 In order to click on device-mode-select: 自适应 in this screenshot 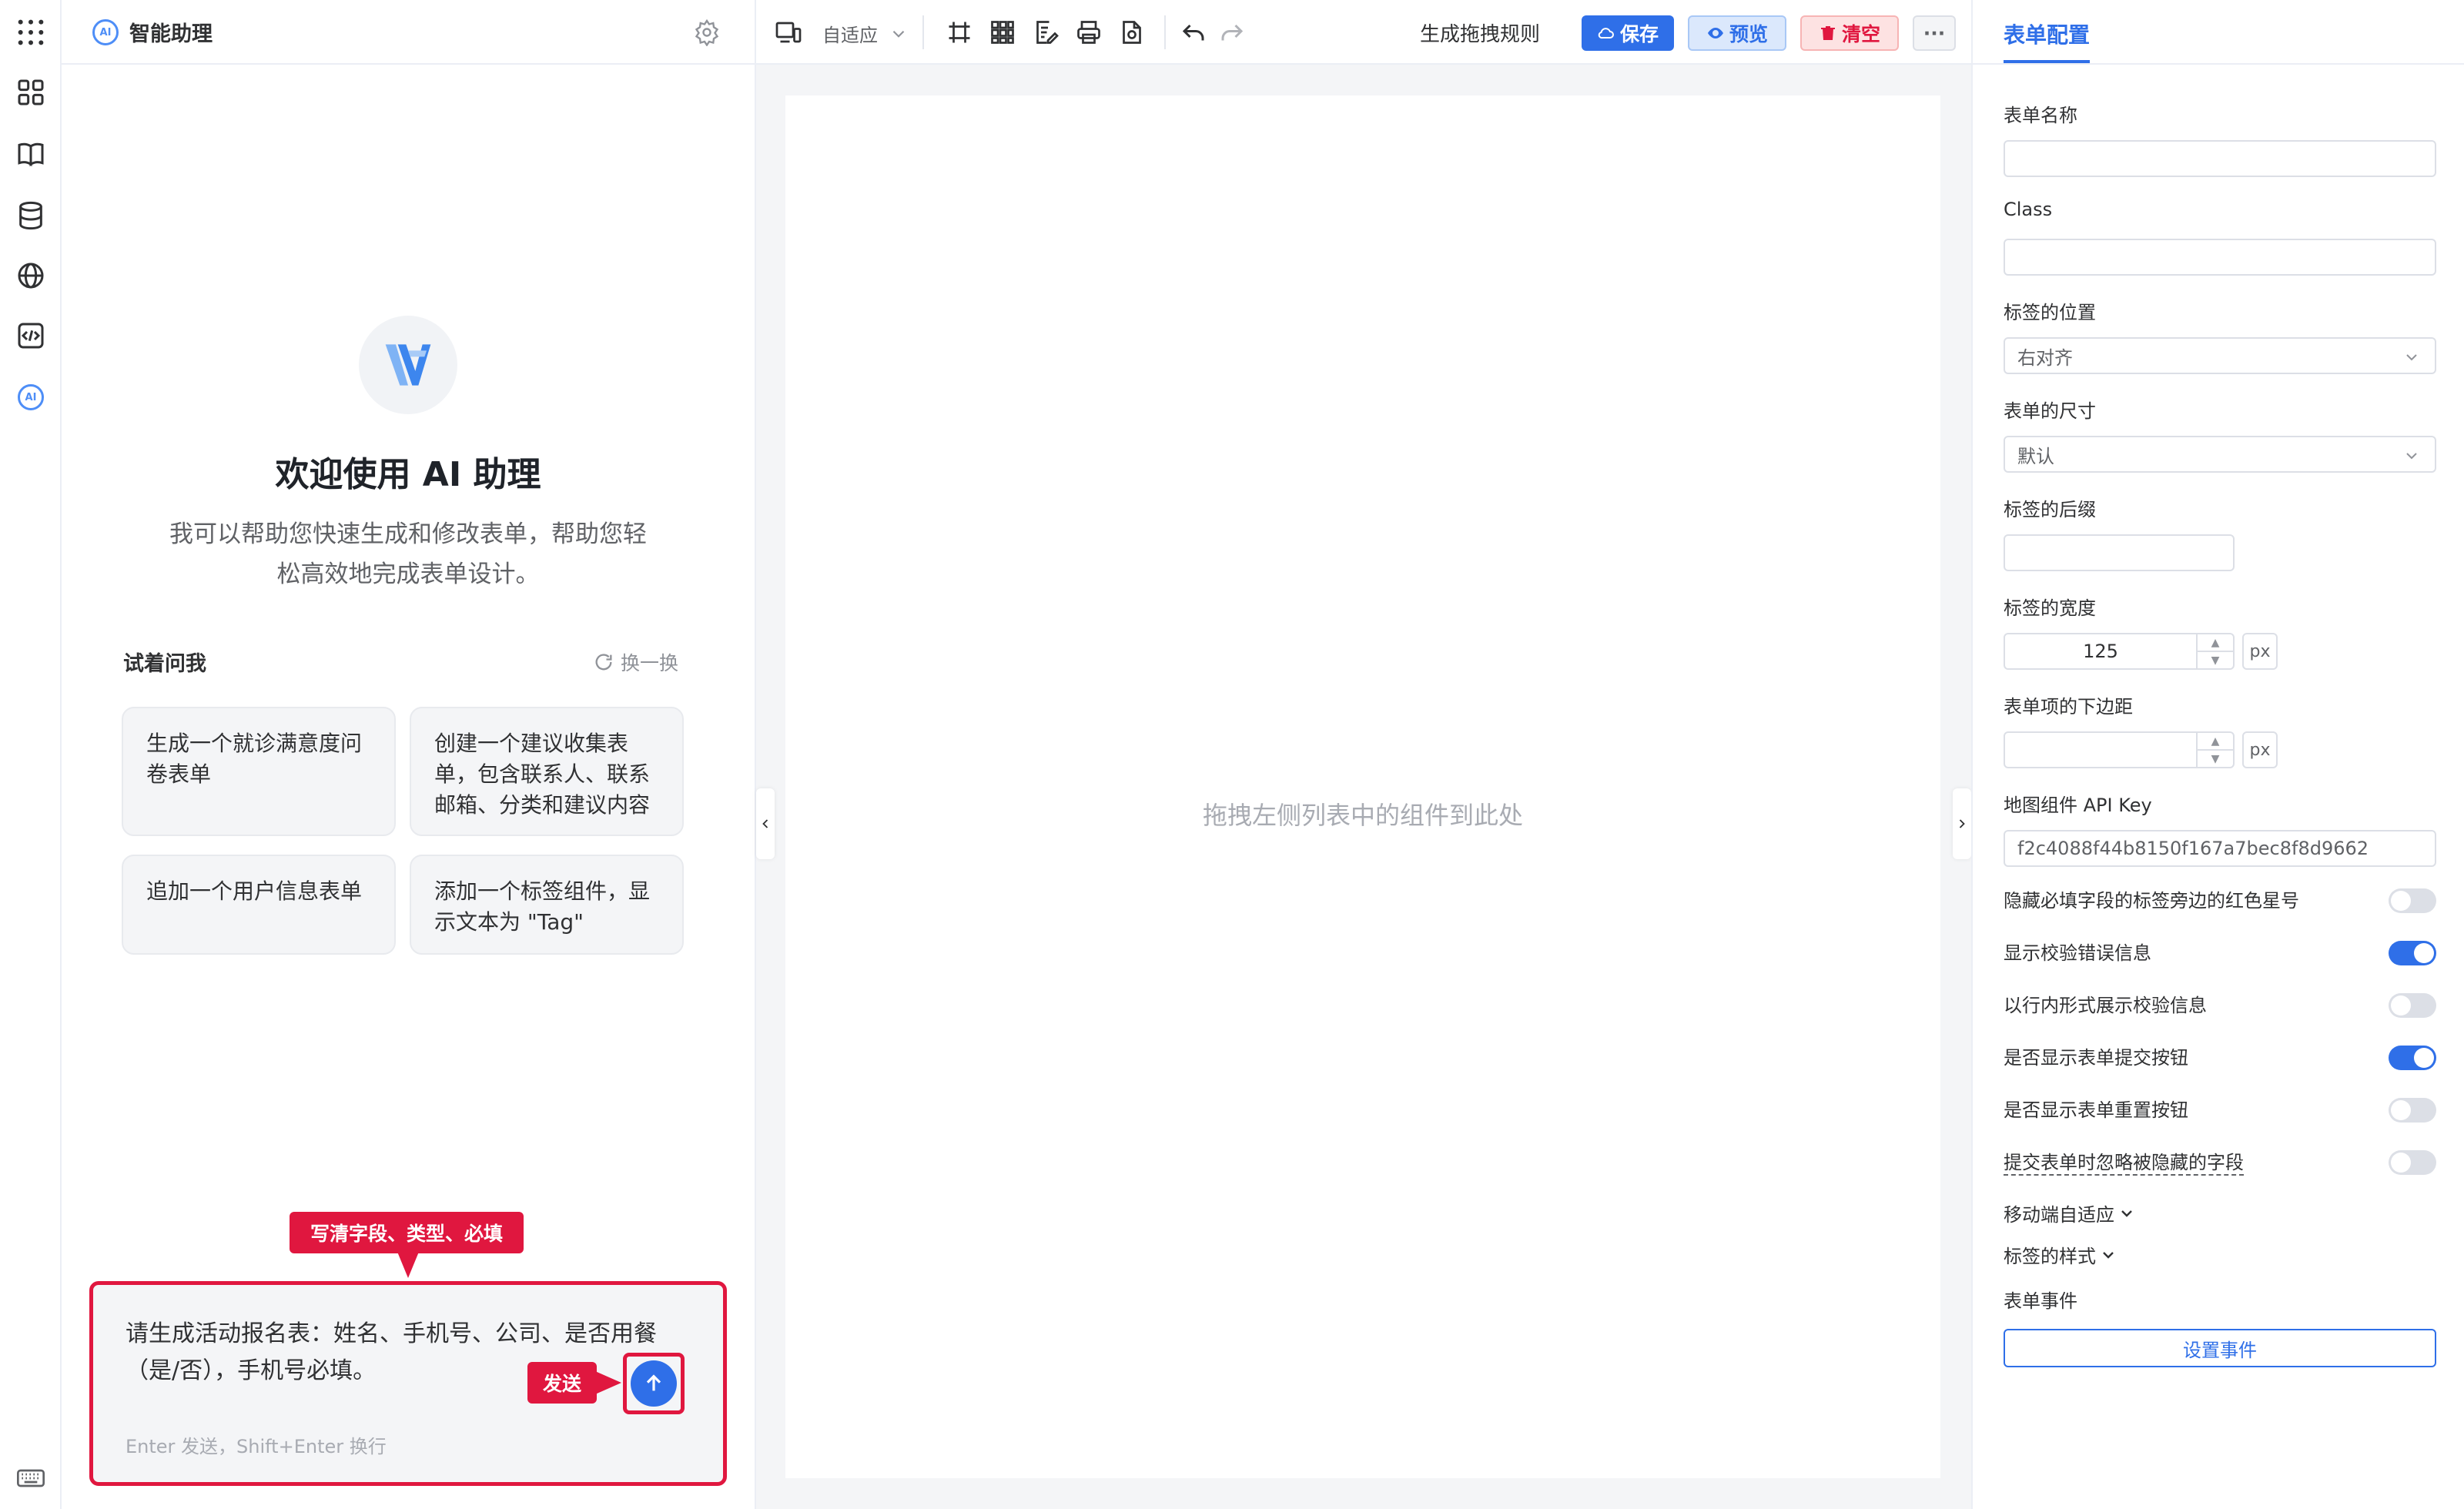, I will do `click(865, 33)`.